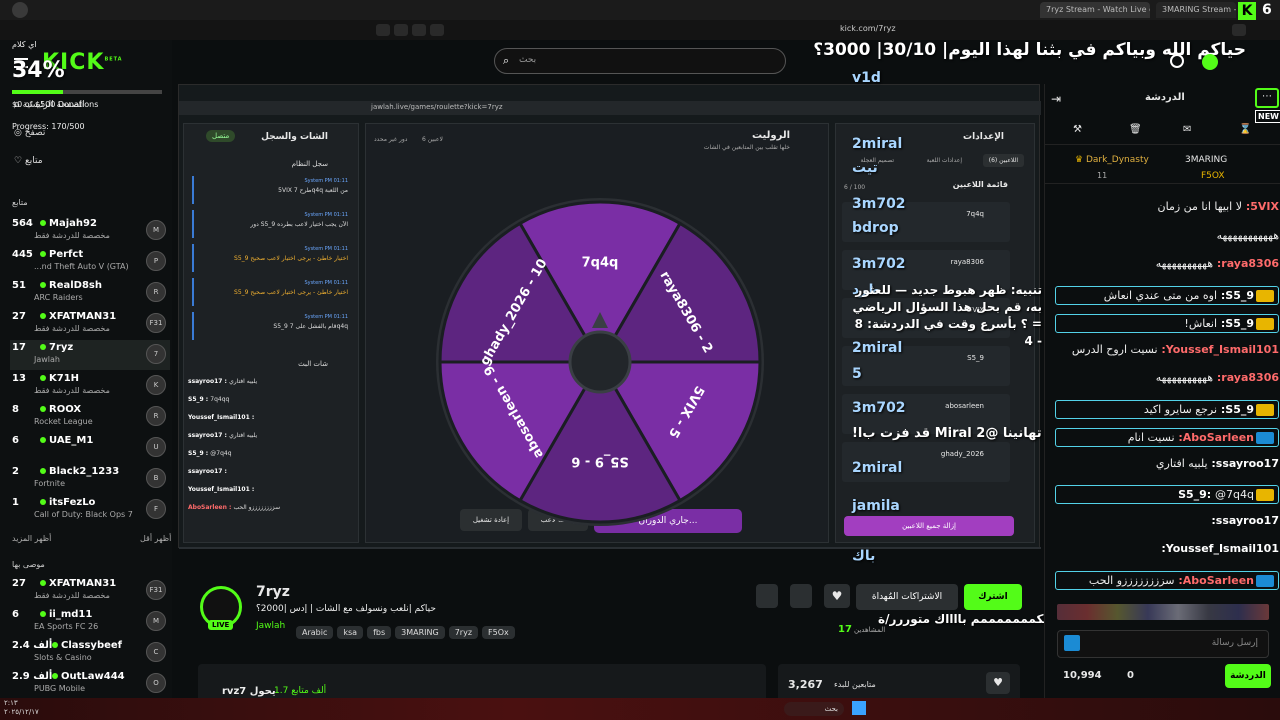  Describe the element at coordinates (90, 417) in the screenshot. I see `stream-row: 8 ROOX Rocket League R` at that location.